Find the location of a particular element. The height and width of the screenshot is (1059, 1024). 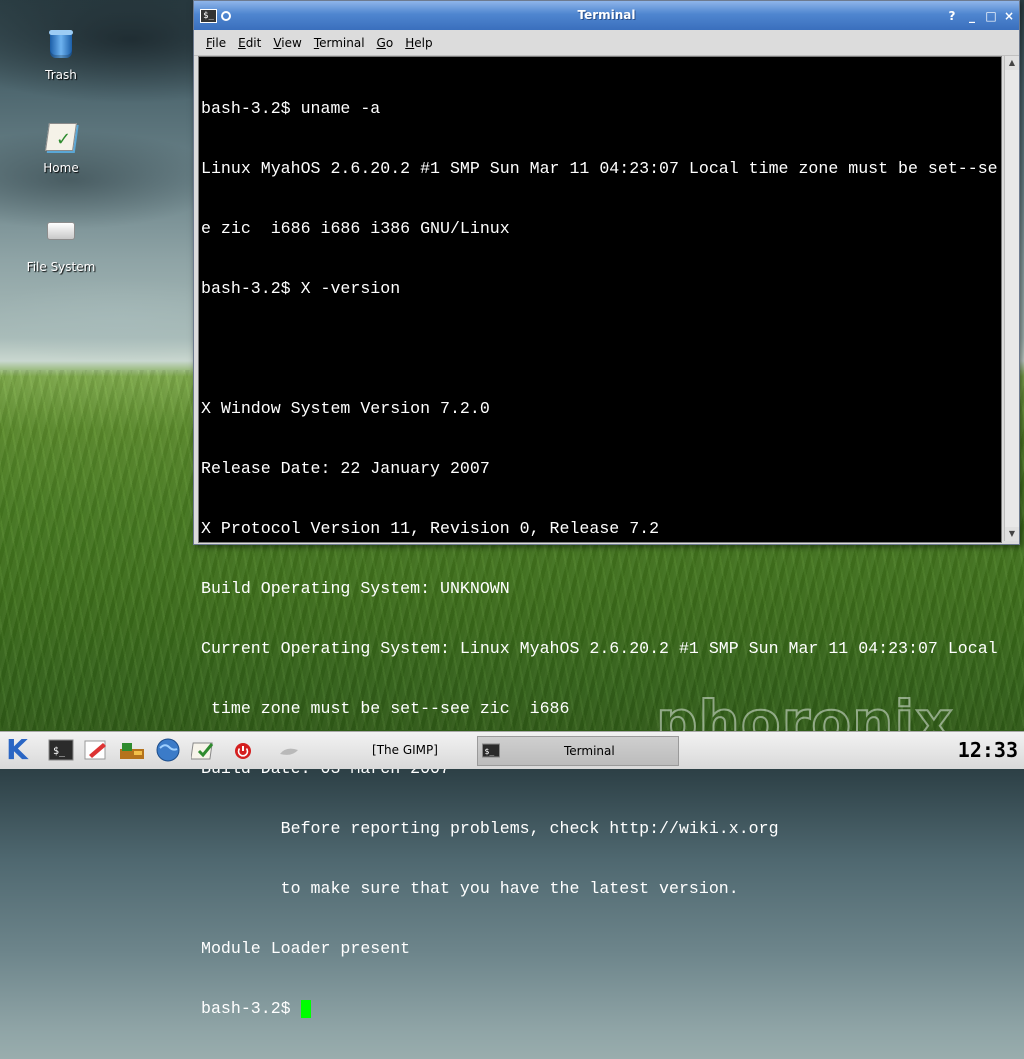

desktop-icon-label: Trash is located at coordinates (61, 75).